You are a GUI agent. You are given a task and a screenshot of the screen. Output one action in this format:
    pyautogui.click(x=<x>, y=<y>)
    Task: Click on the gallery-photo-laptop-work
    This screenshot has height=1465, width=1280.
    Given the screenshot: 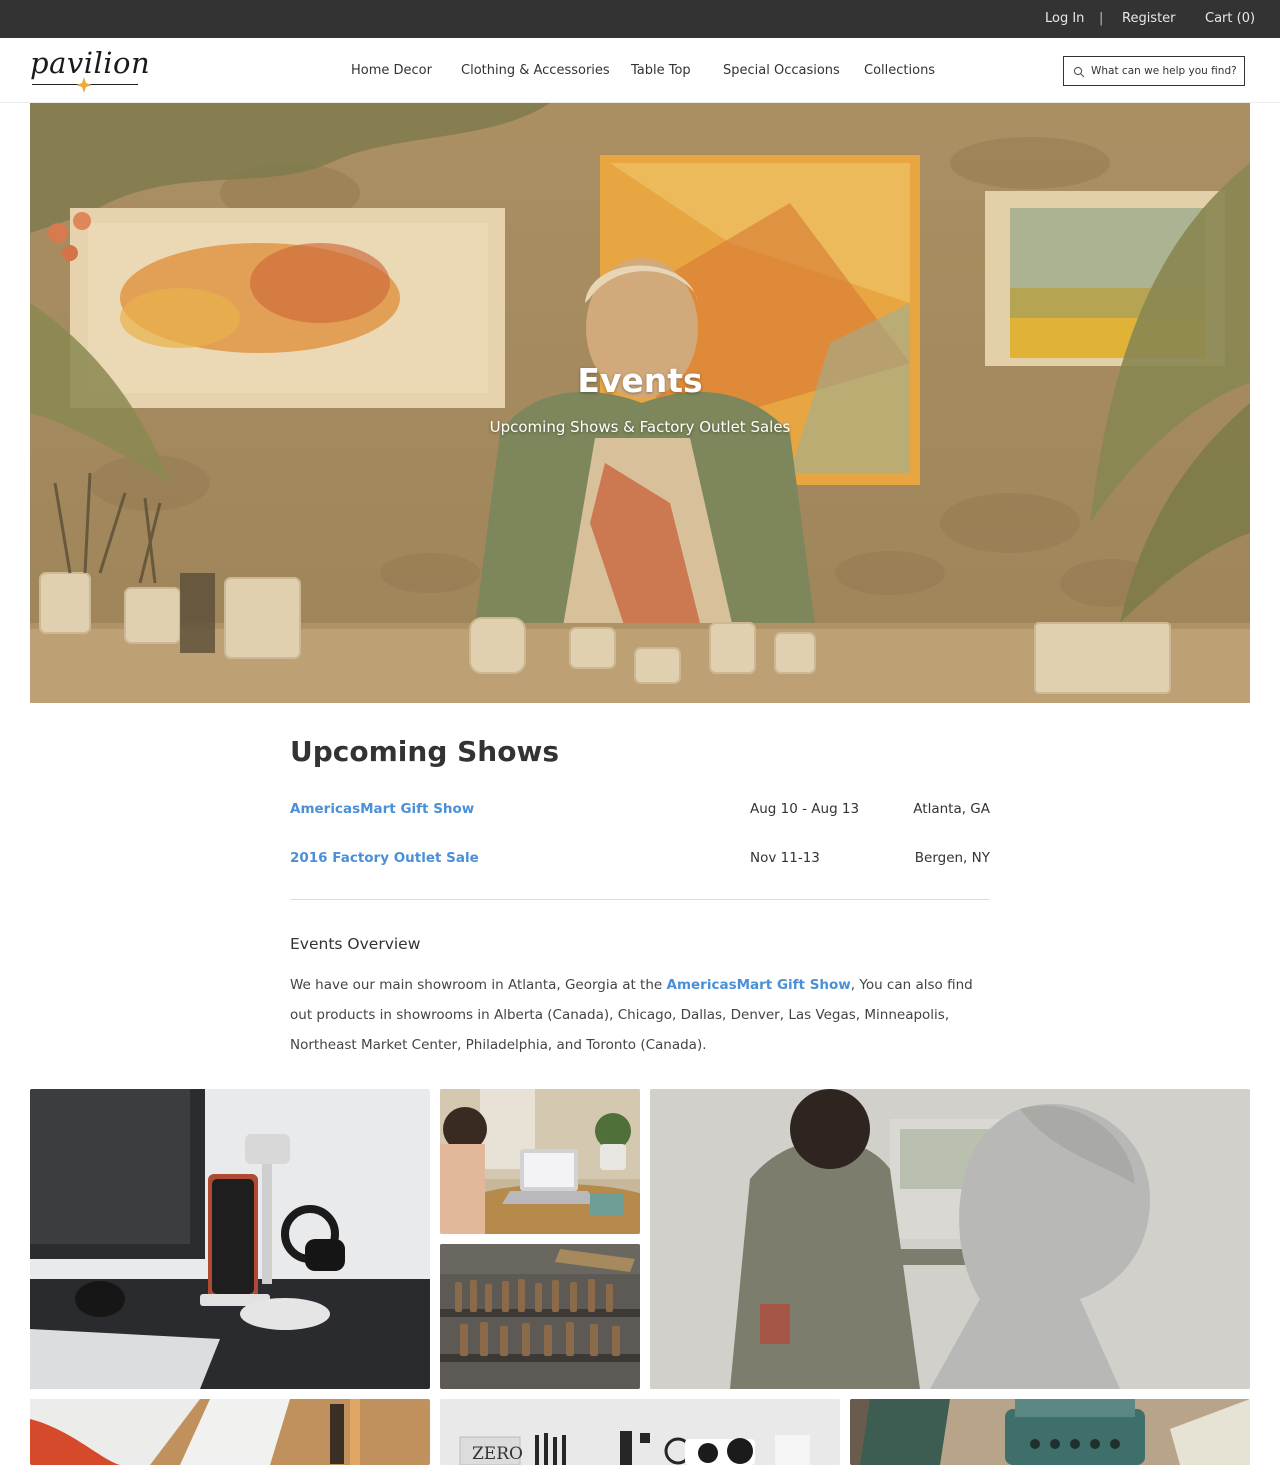 What is the action you would take?
    pyautogui.click(x=540, y=1161)
    